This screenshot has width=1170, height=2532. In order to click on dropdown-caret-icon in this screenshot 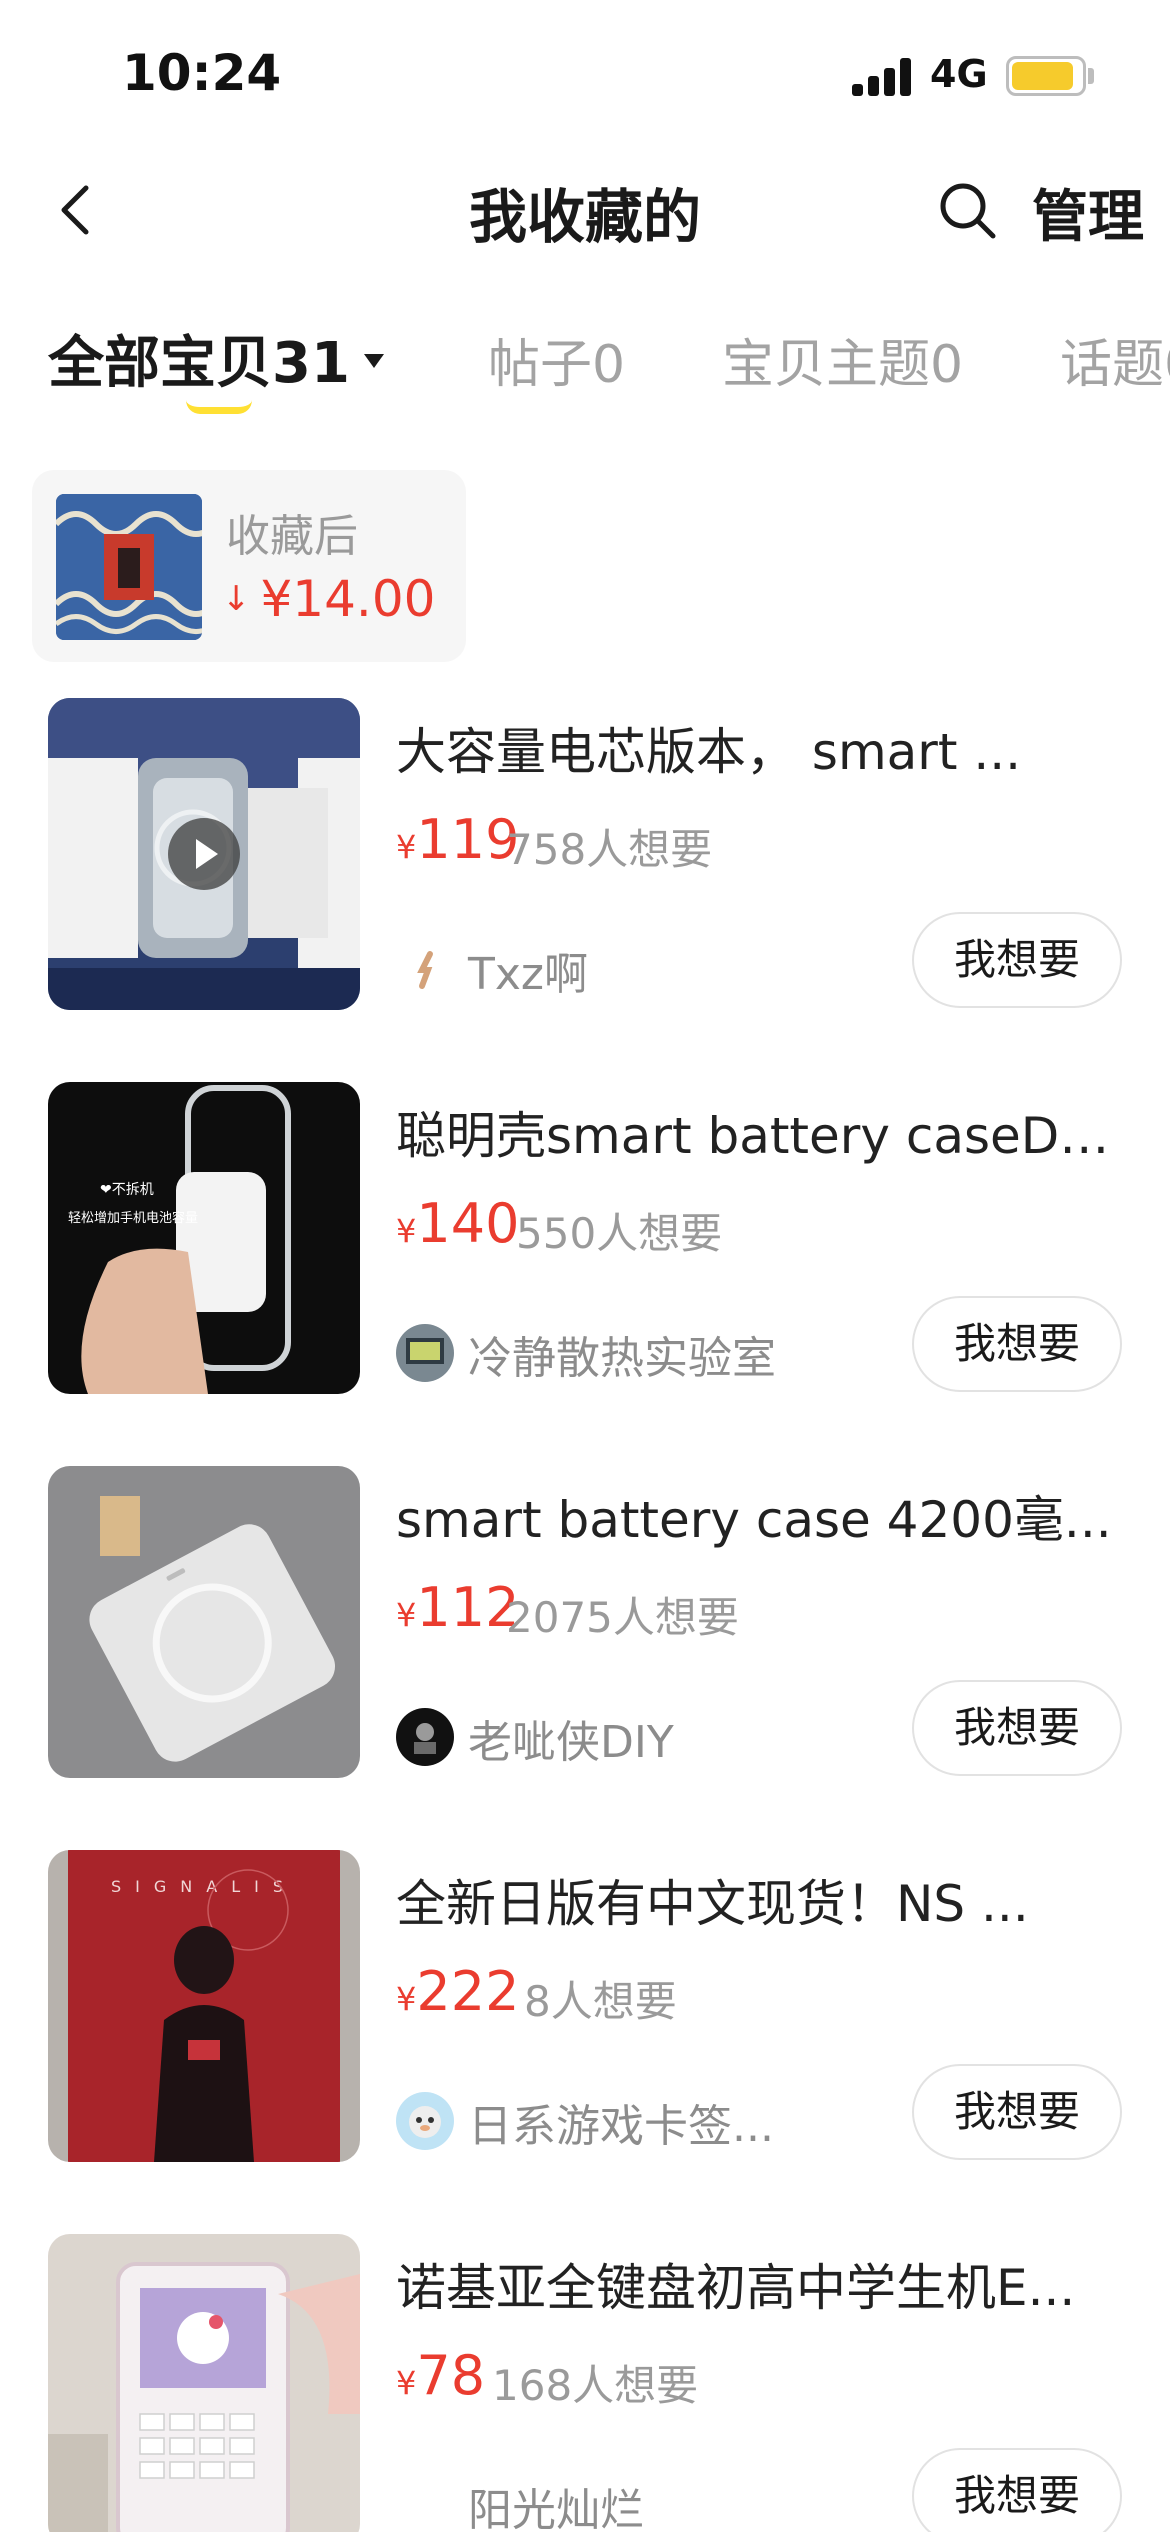, I will do `click(373, 360)`.